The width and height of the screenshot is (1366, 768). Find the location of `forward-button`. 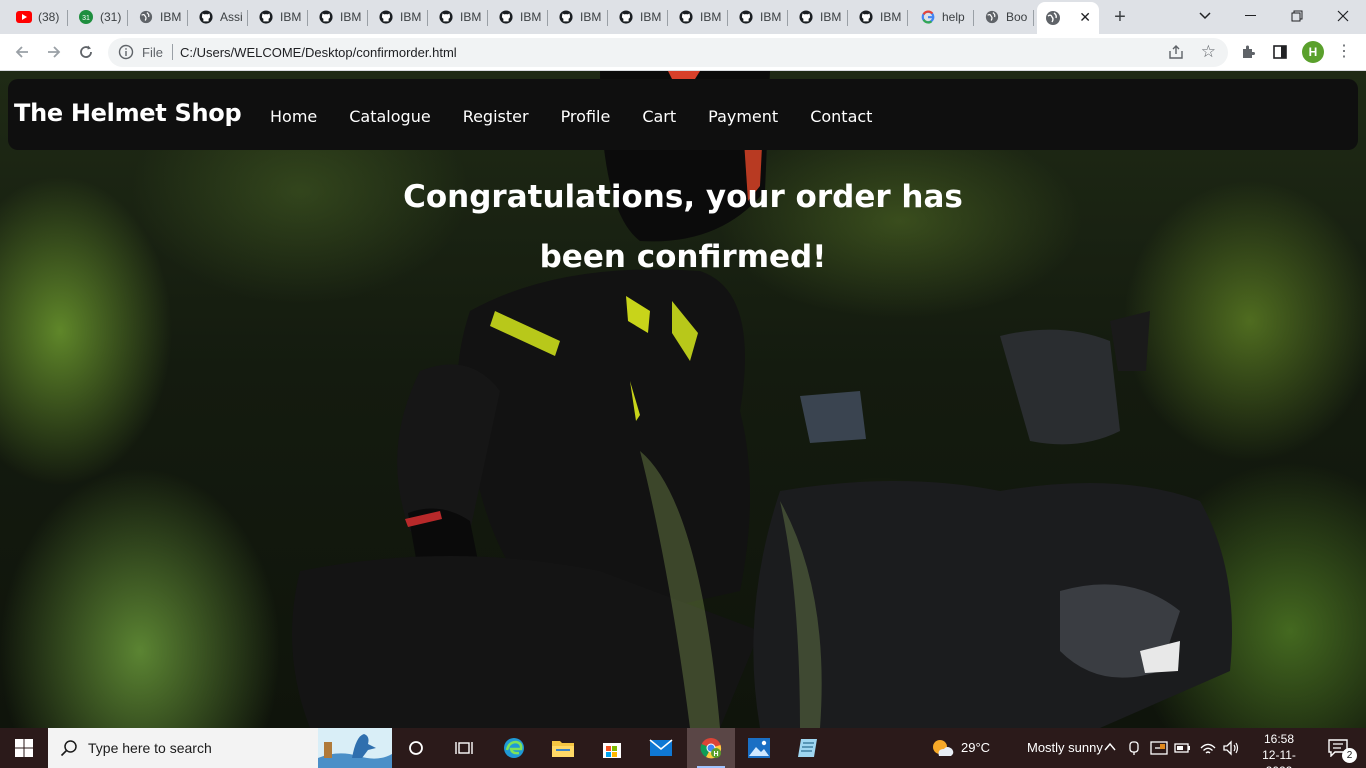

forward-button is located at coordinates (54, 52).